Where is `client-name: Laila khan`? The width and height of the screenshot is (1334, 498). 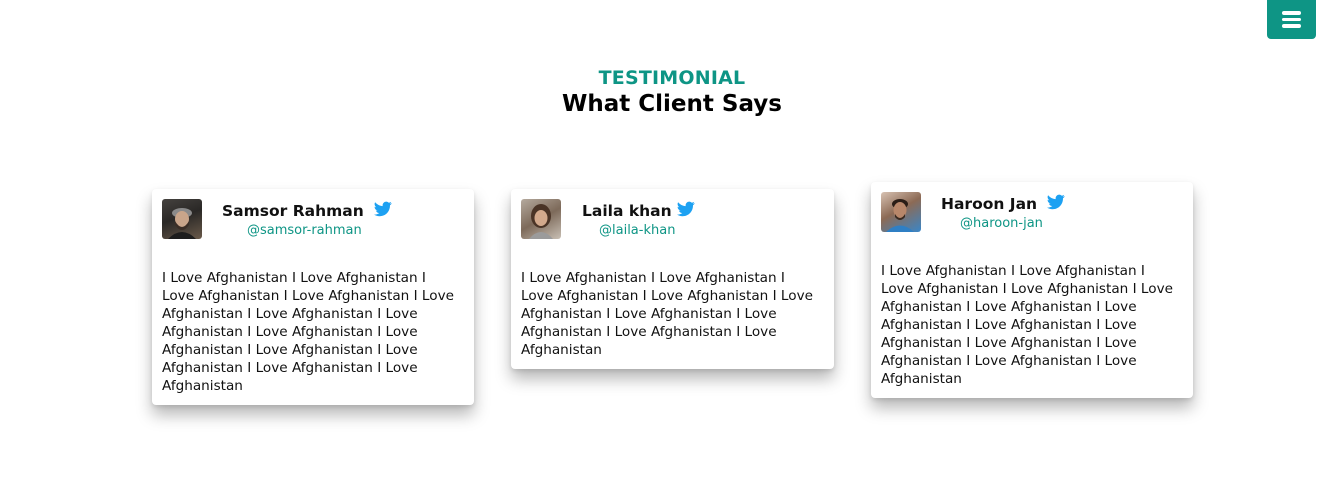
client-name: Laila khan is located at coordinates (627, 211).